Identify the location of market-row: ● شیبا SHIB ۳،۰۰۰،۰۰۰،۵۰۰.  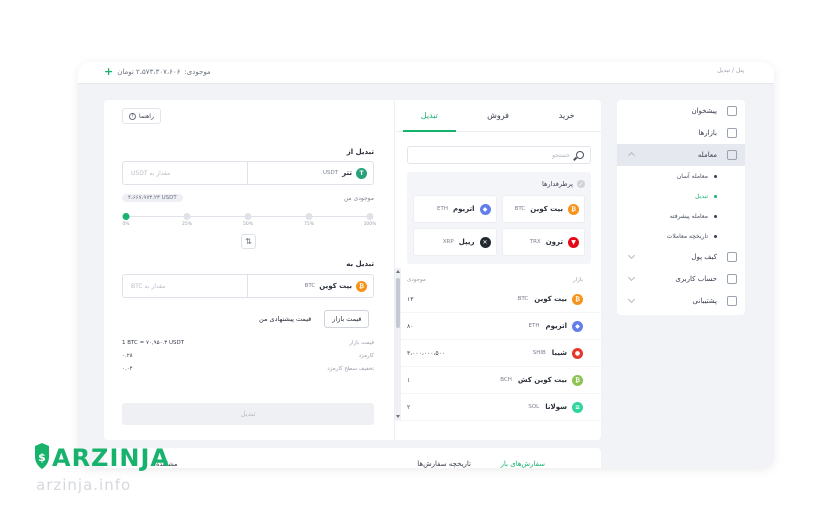
(498, 353).